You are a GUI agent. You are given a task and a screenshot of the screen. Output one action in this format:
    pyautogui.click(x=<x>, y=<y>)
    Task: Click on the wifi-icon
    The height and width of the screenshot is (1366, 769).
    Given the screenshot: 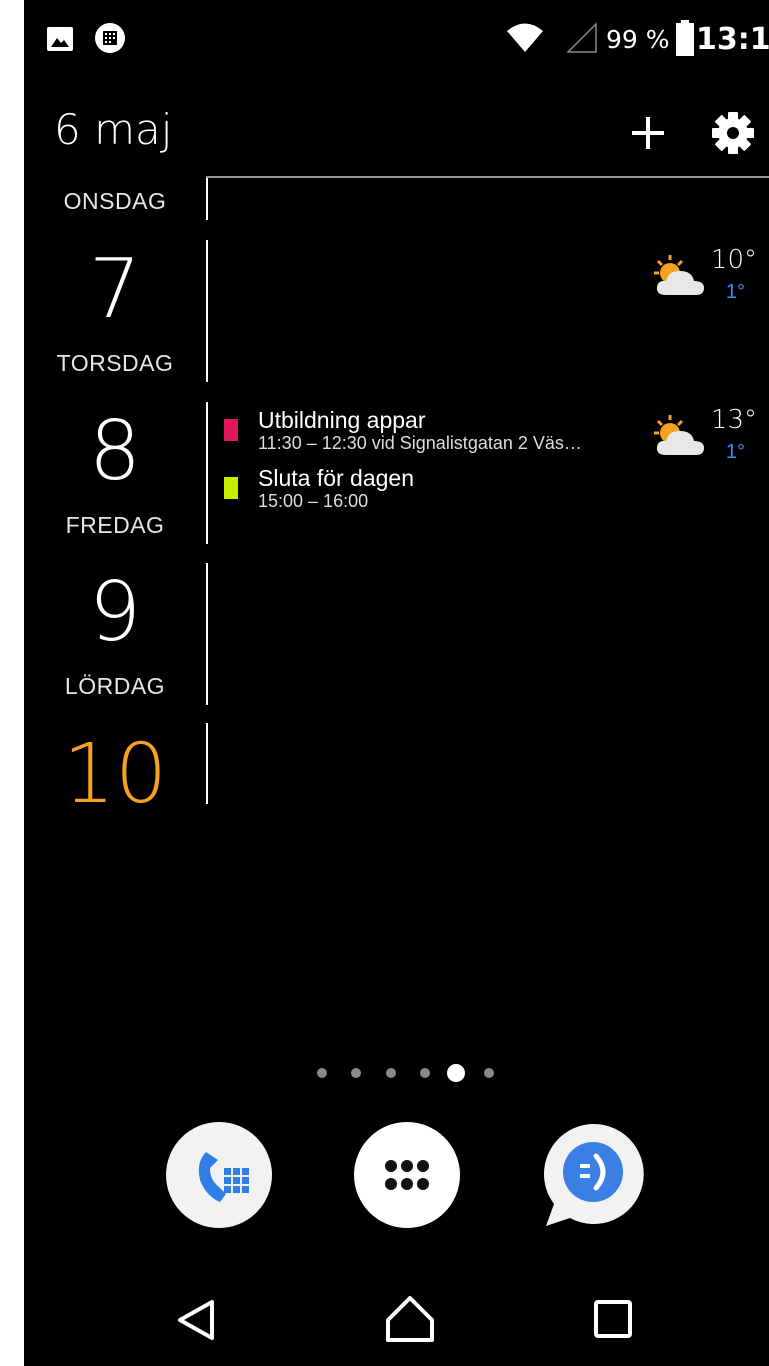 What is the action you would take?
    pyautogui.click(x=525, y=40)
    